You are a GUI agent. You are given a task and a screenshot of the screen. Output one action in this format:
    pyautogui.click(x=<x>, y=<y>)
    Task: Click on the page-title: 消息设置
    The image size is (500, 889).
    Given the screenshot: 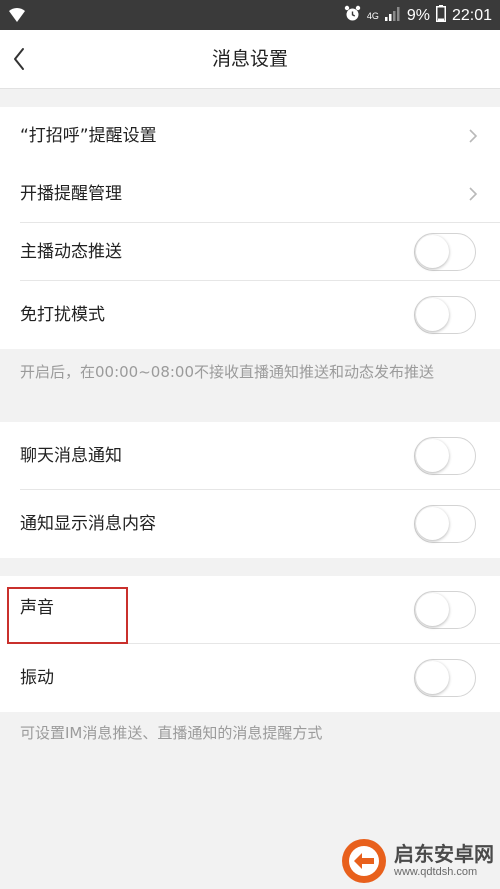 What is the action you would take?
    pyautogui.click(x=249, y=59)
    